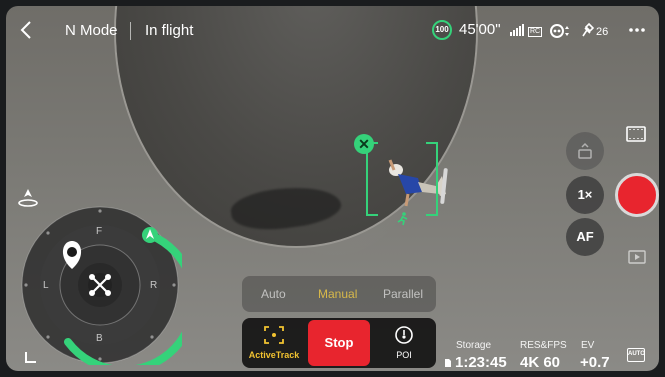 The image size is (665, 377). I want to click on top-status-bar: N Mode In flight 100 45'00" RC 26, so click(332, 31).